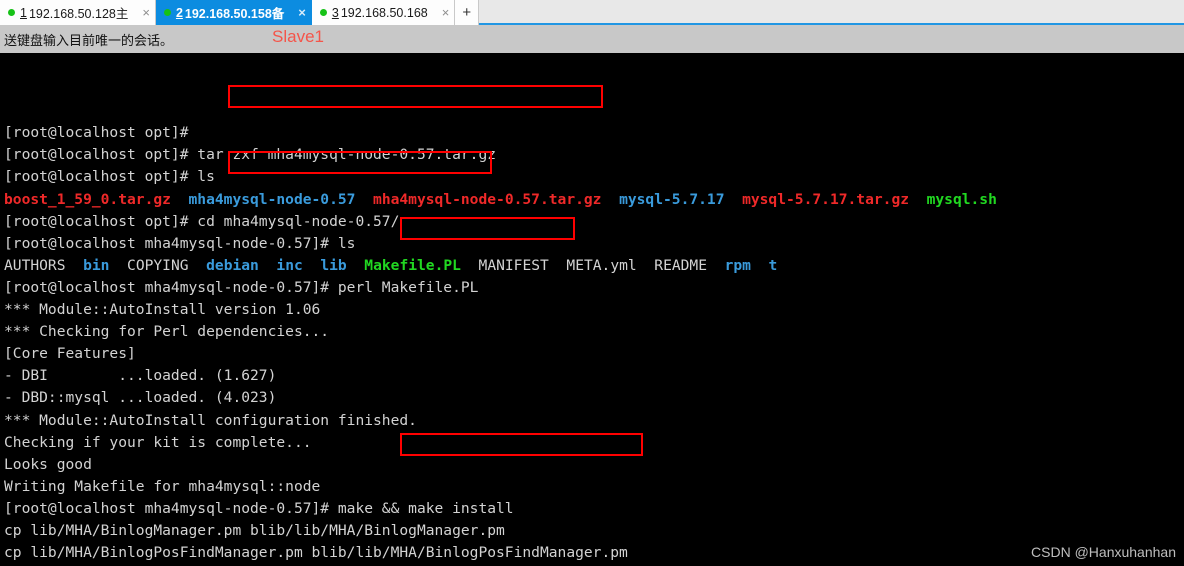  Describe the element at coordinates (298, 221) in the screenshot. I see `terminal-text: cd mha4mysql-node-0.57/` at that location.